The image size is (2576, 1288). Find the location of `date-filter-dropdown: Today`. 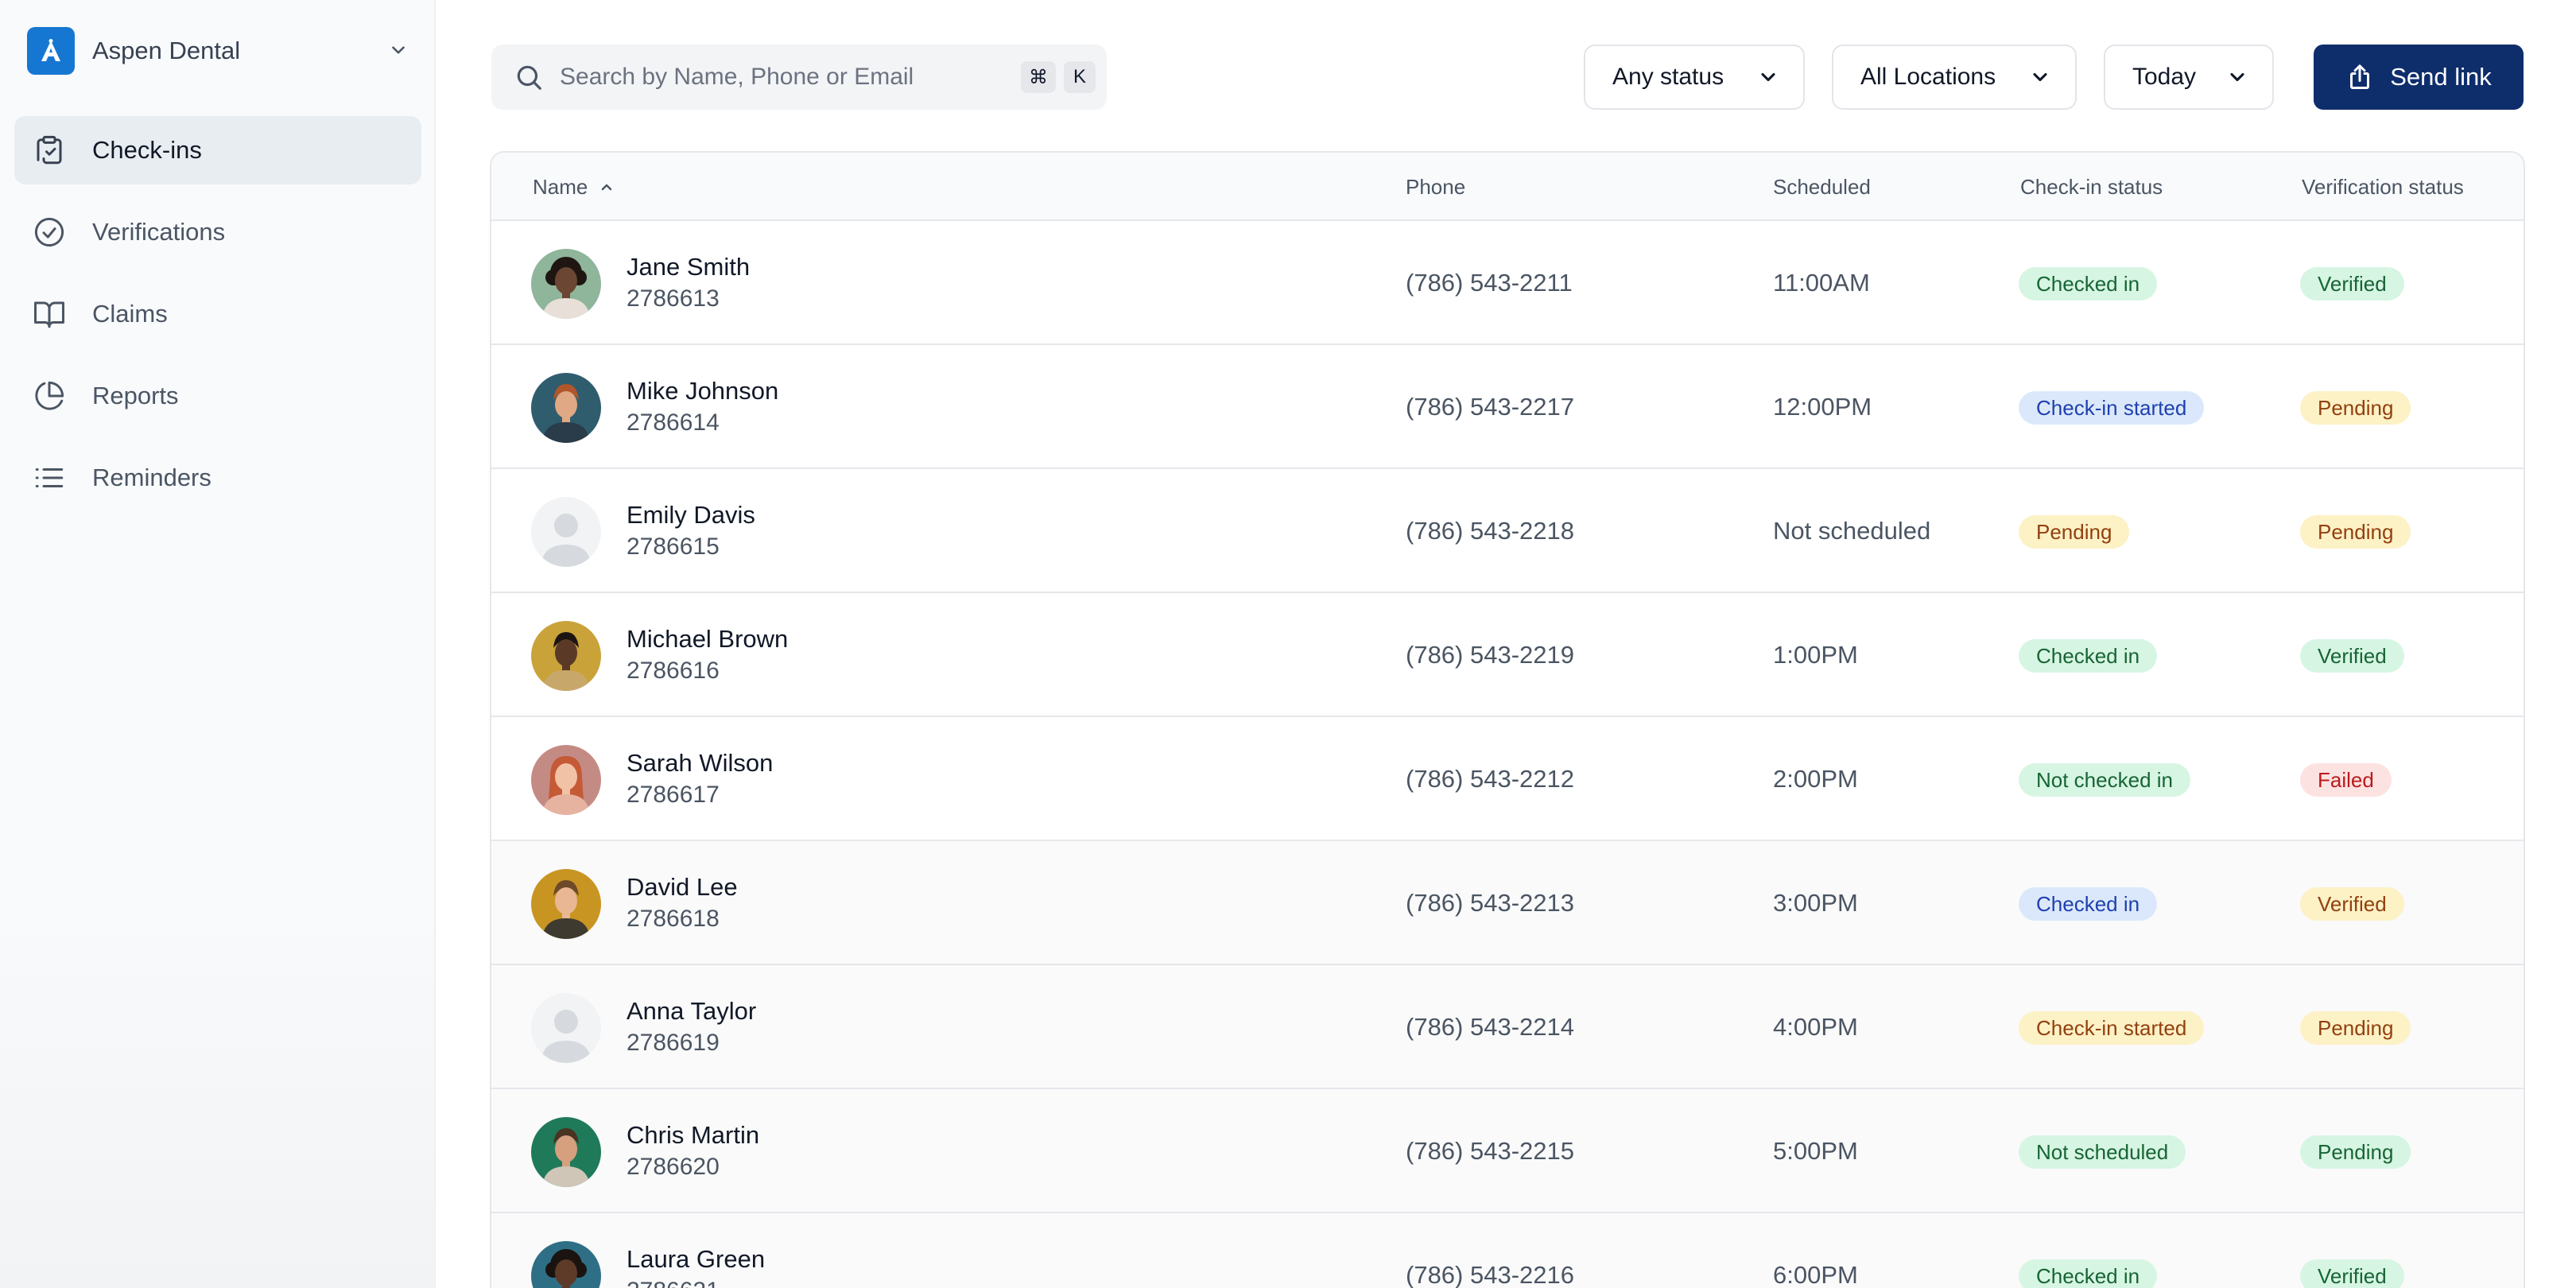

date-filter-dropdown: Today is located at coordinates (2189, 78).